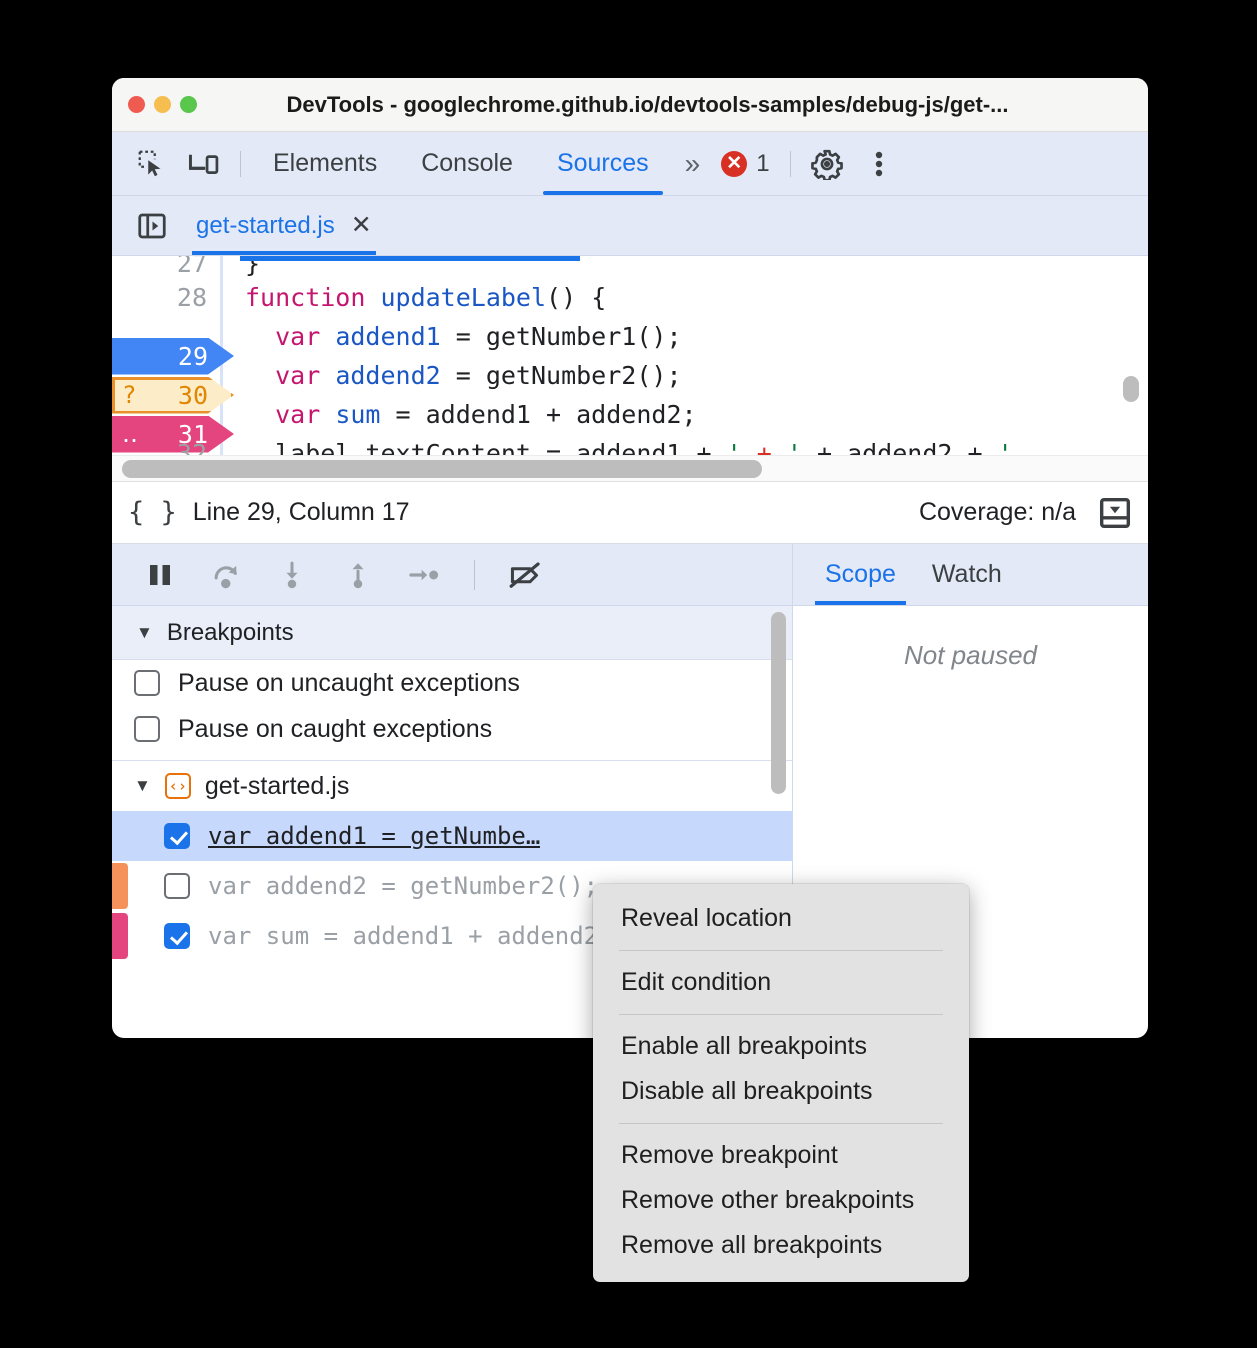  Describe the element at coordinates (860, 575) in the screenshot. I see `tab-scope: Scope` at that location.